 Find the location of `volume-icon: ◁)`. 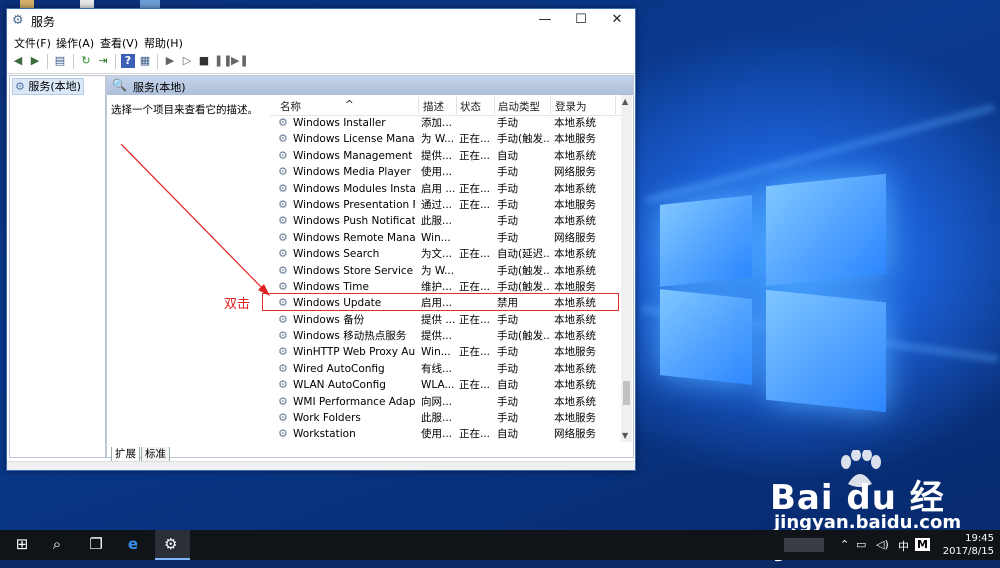

volume-icon: ◁) is located at coordinates (882, 544).